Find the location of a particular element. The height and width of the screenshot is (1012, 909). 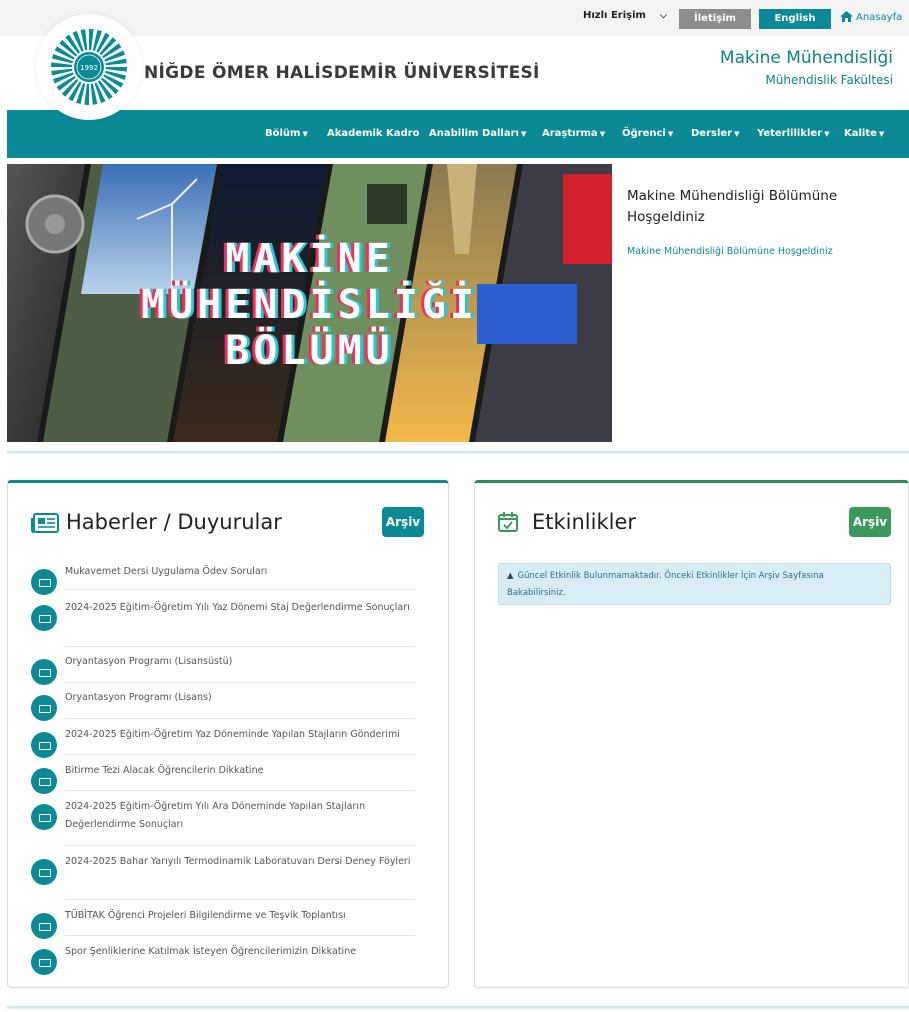

nav-bolum: Bölüm ▼ is located at coordinates (286, 133).